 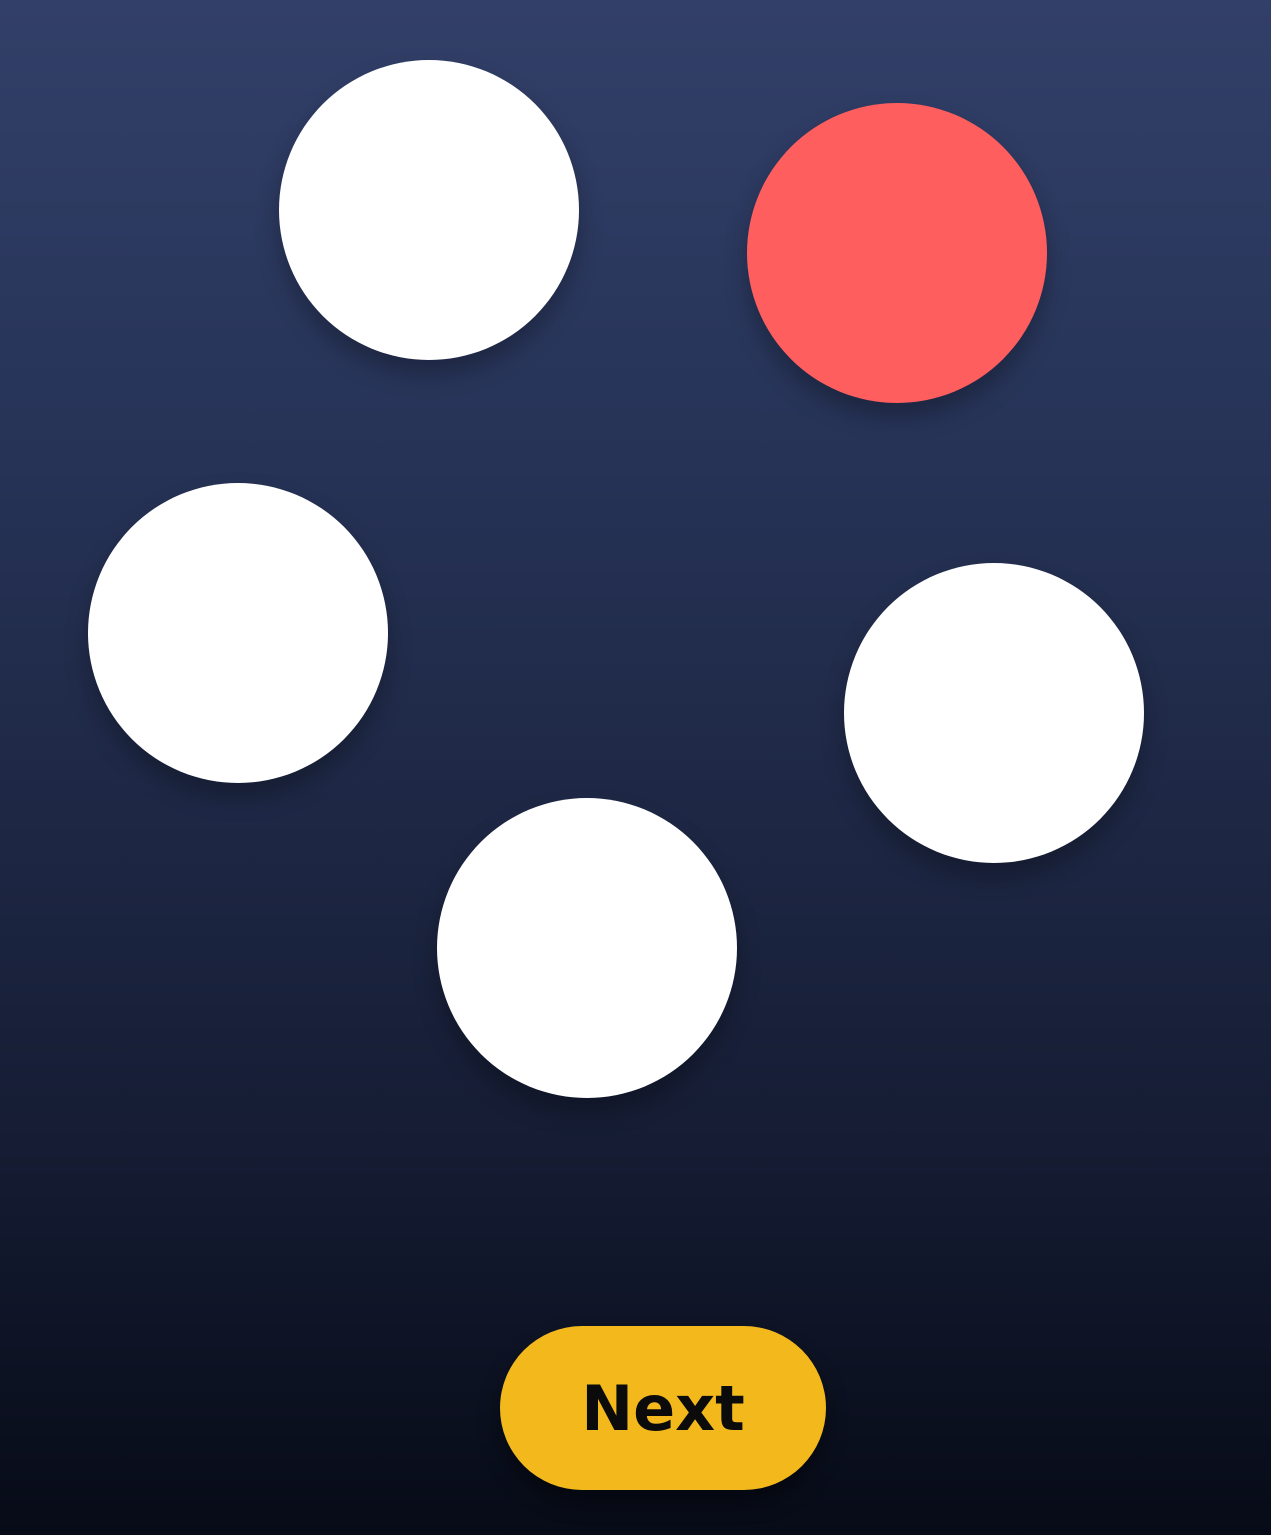 I want to click on circle-target-2-highlighted, so click(x=897, y=253).